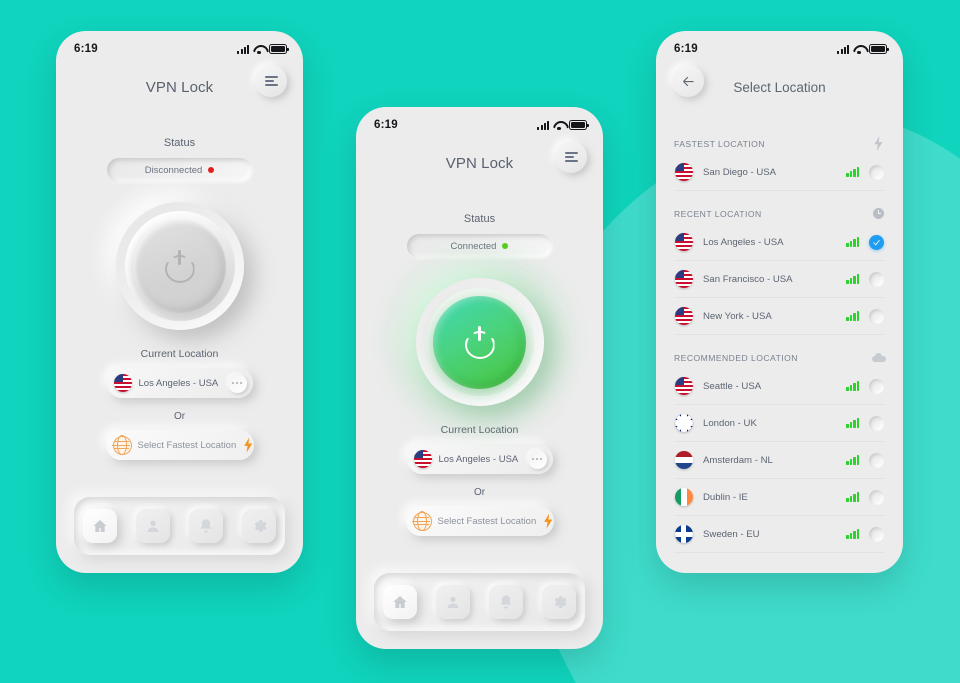 Image resolution: width=960 pixels, height=683 pixels. What do you see at coordinates (779, 213) in the screenshot?
I see `location-section-header: RECENT LOCATION` at bounding box center [779, 213].